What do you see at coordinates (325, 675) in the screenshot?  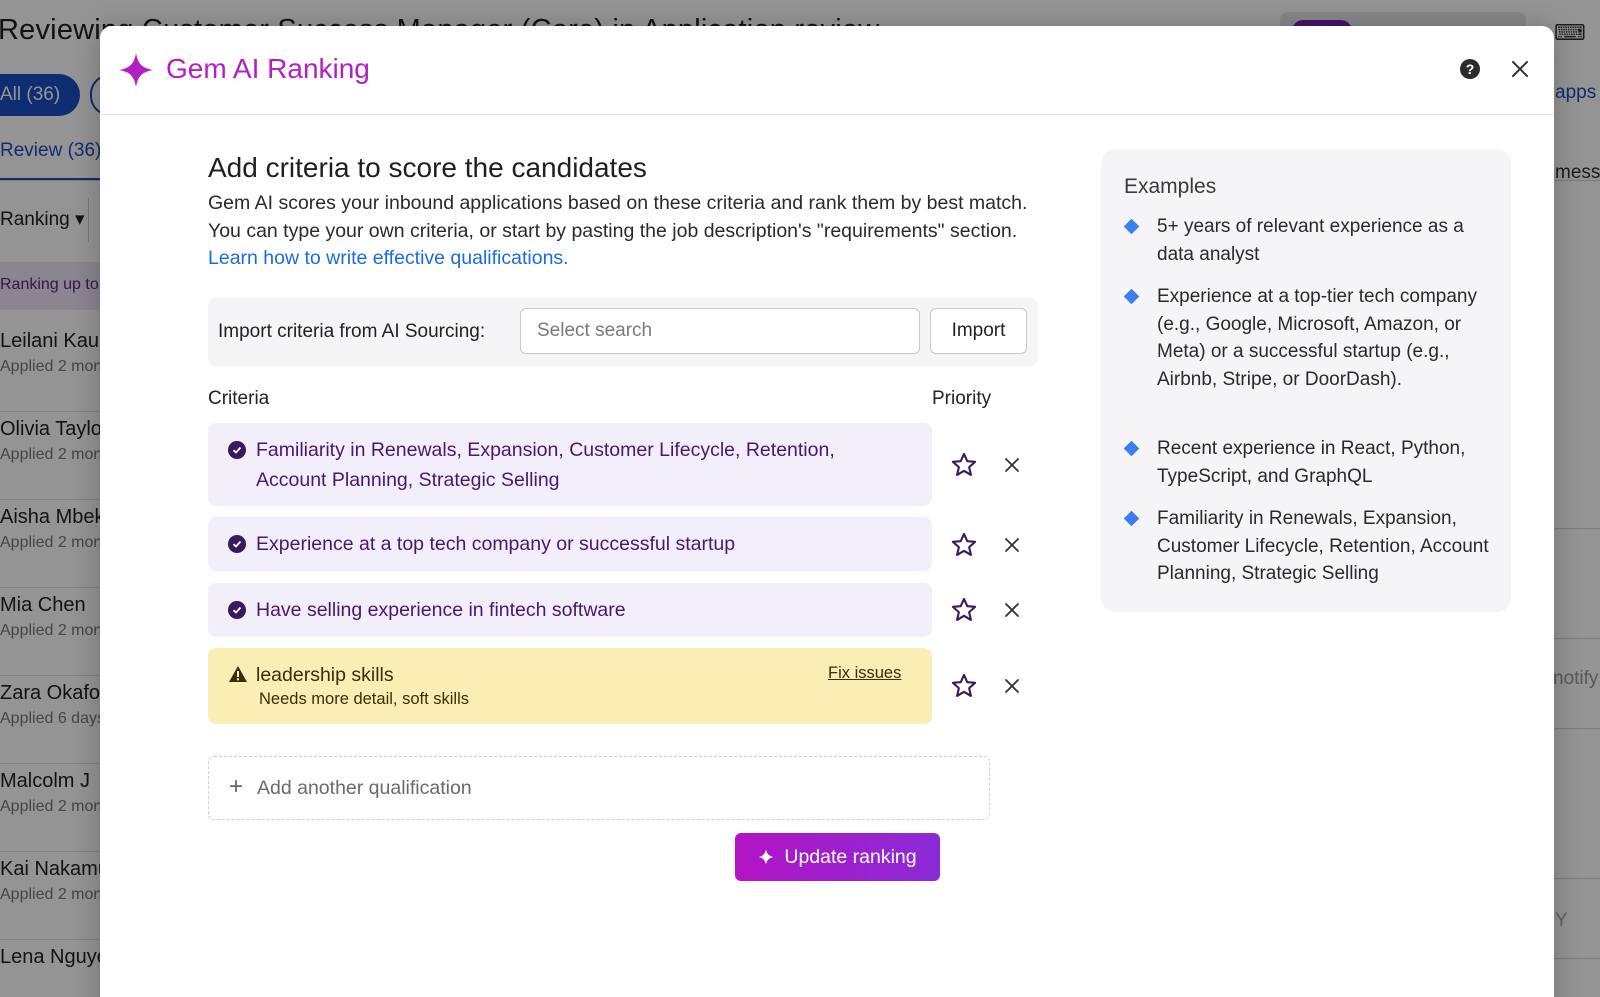 I see `criterion-text: leadership skills` at bounding box center [325, 675].